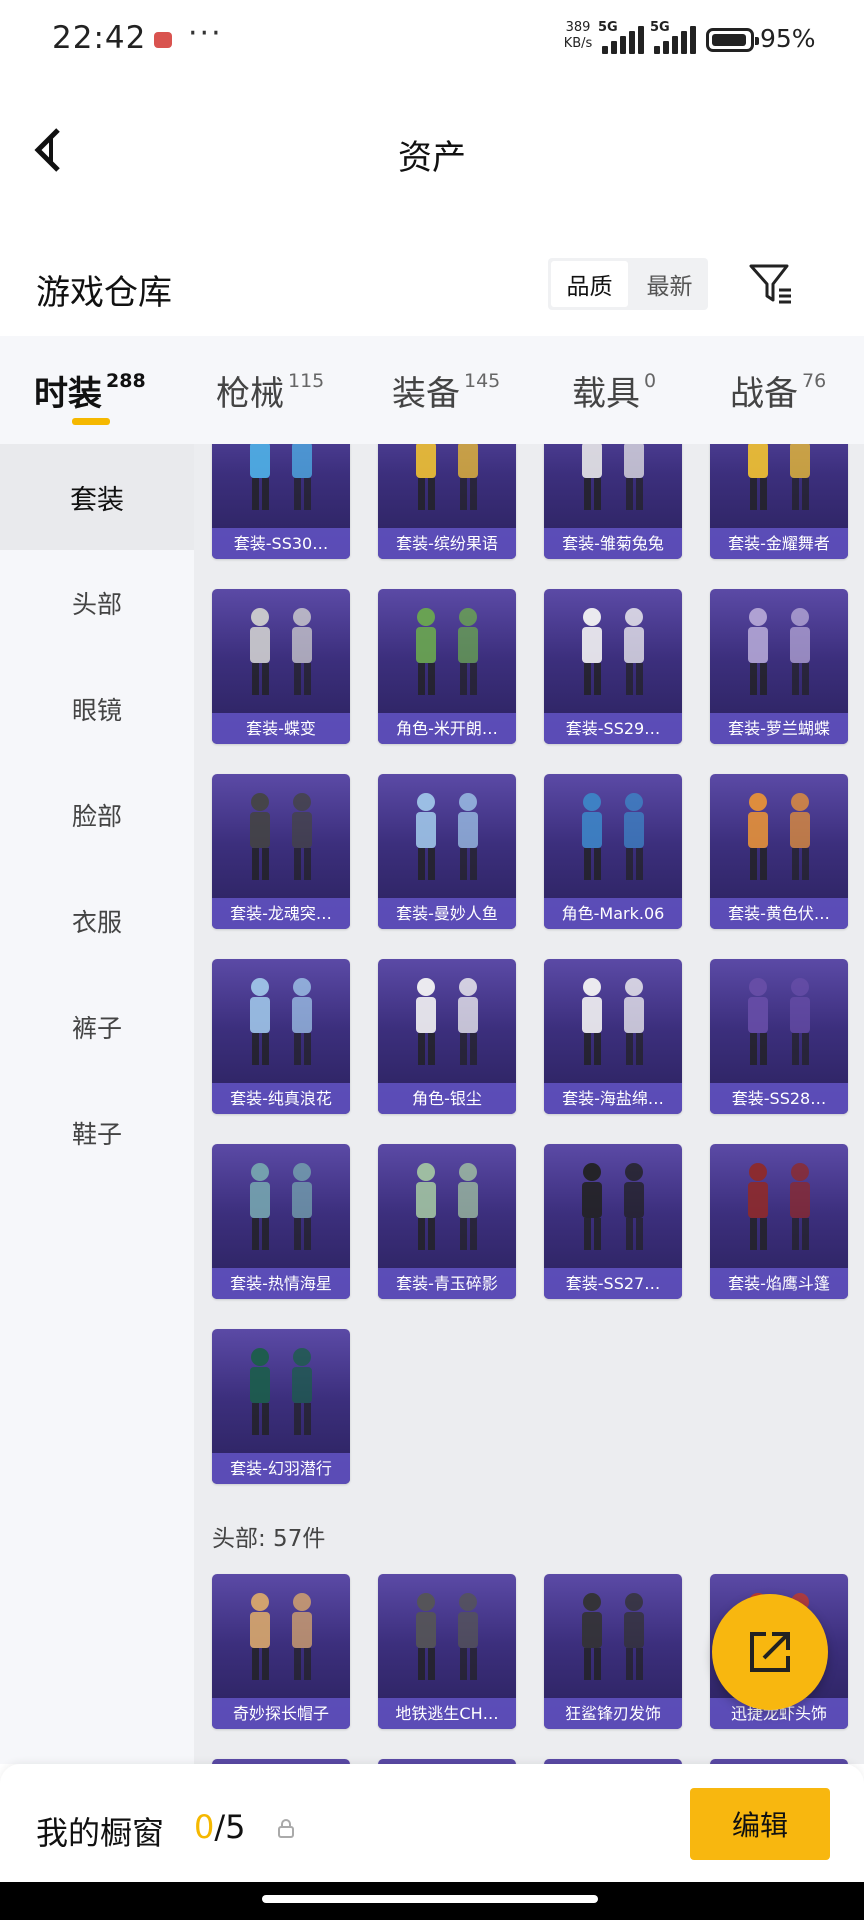 This screenshot has height=1920, width=864. Describe the element at coordinates (281, 666) in the screenshot. I see `suit-item-card: 套装-蝶变` at that location.